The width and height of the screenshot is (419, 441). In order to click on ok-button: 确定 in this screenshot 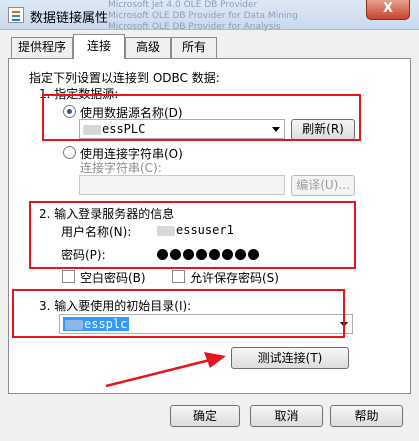, I will do `click(205, 416)`.